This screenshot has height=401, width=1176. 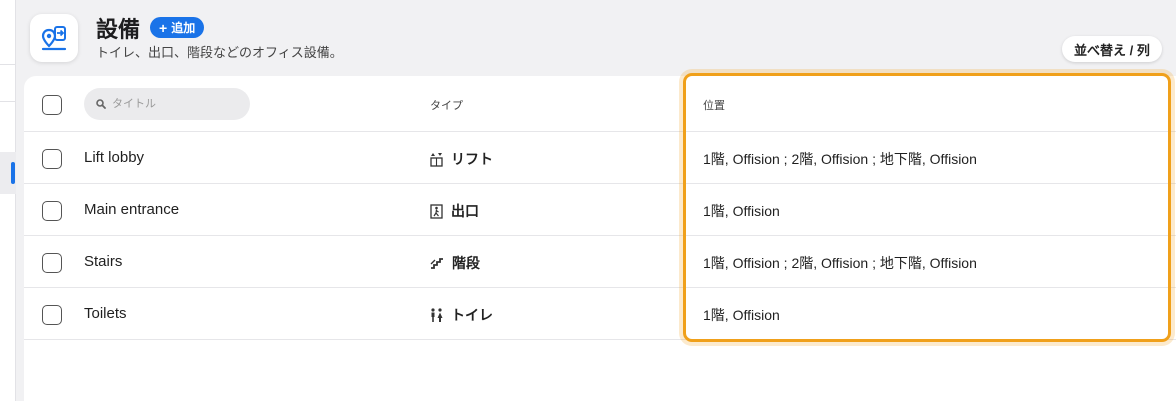 I want to click on row-type: リフト, so click(x=461, y=159).